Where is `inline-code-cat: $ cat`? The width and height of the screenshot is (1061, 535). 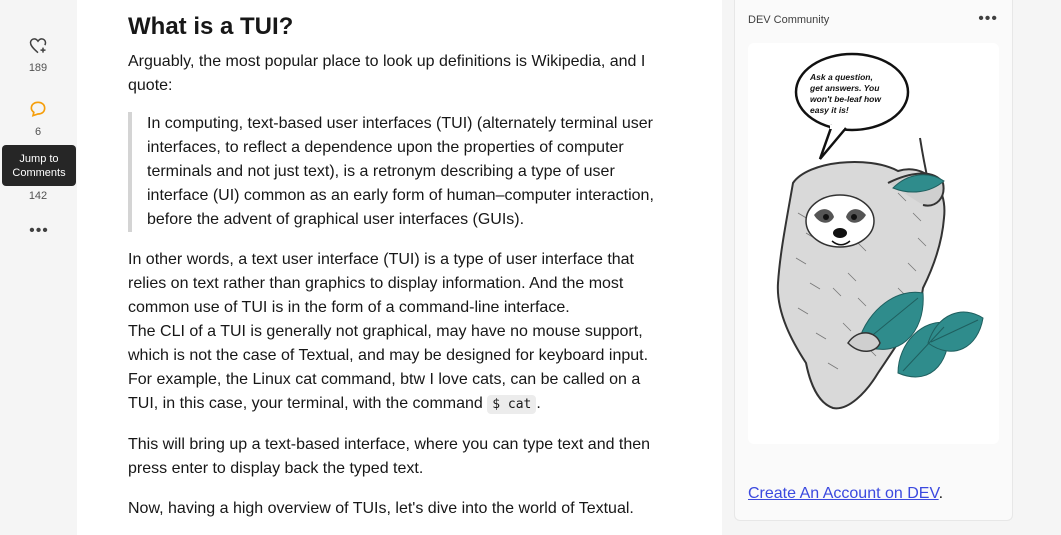
inline-code-cat: $ cat is located at coordinates (512, 404).